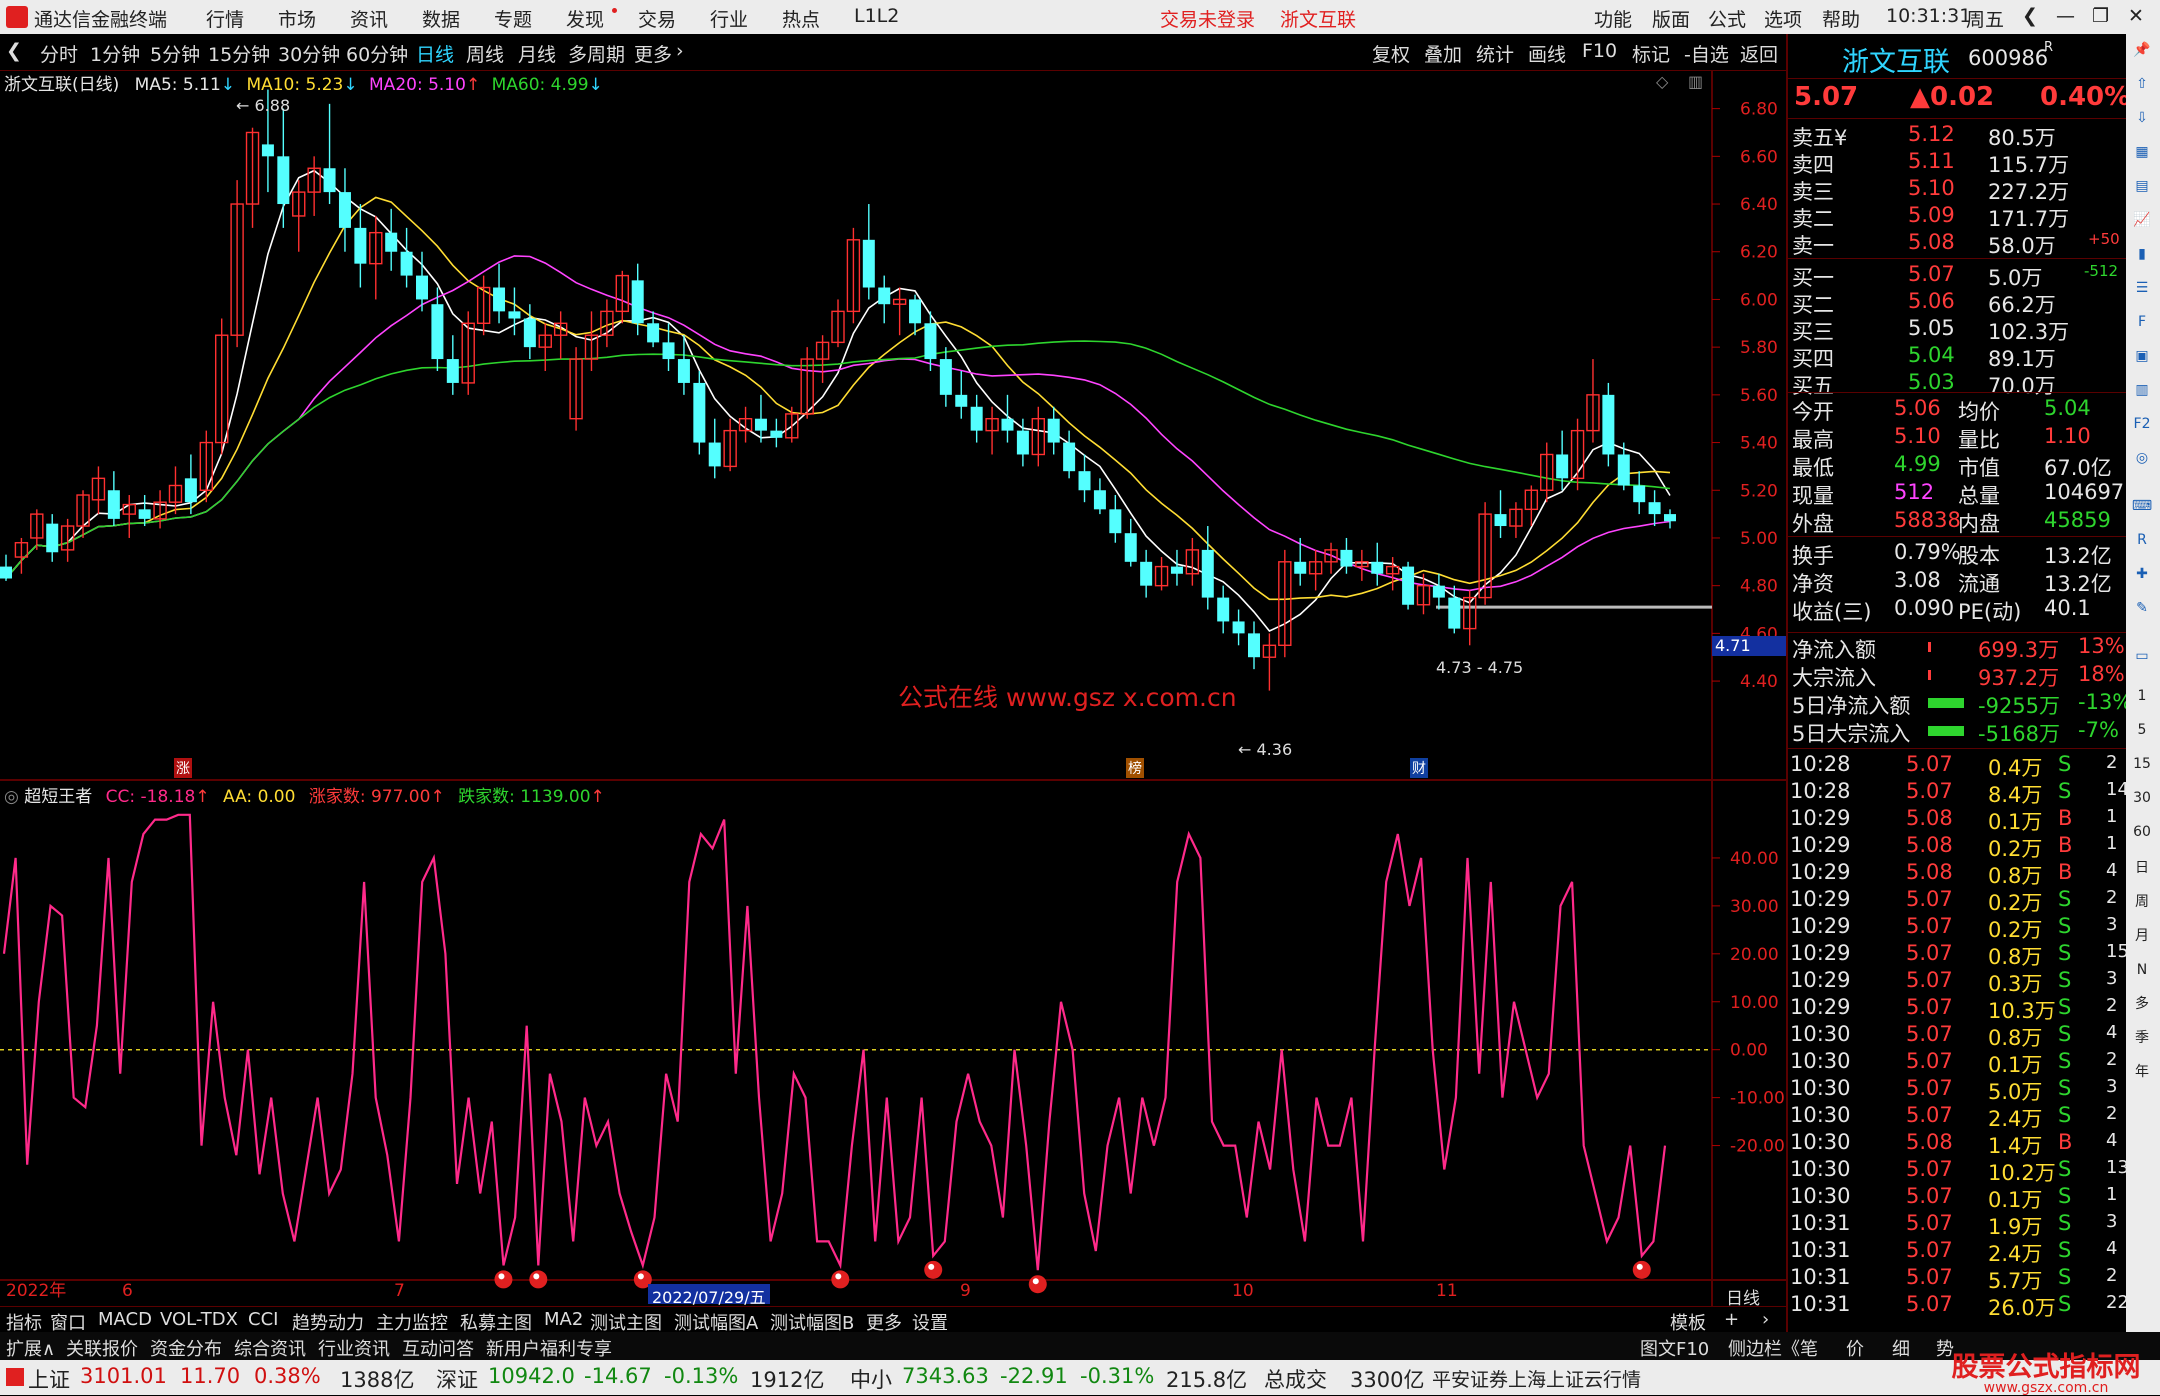  Describe the element at coordinates (729, 18) in the screenshot. I see `menu-hangye: 行业` at that location.